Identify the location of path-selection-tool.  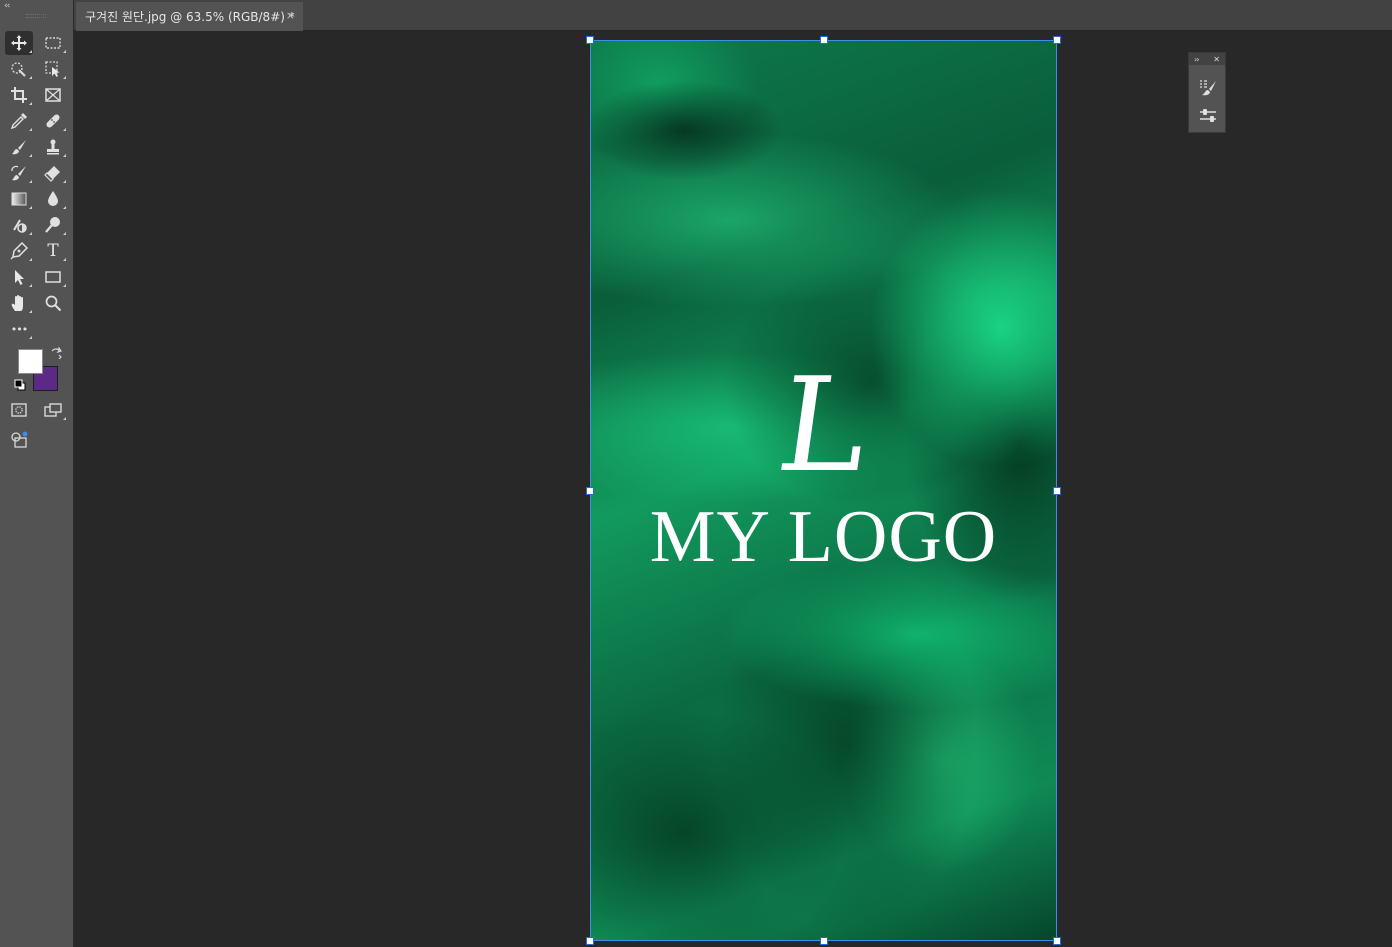
(19, 277).